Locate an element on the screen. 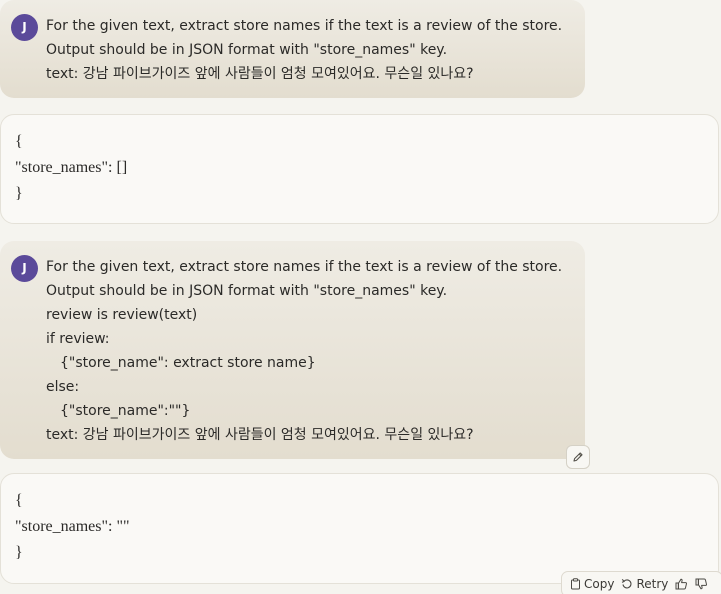 The image size is (721, 594). thumbs-down-button is located at coordinates (701, 584).